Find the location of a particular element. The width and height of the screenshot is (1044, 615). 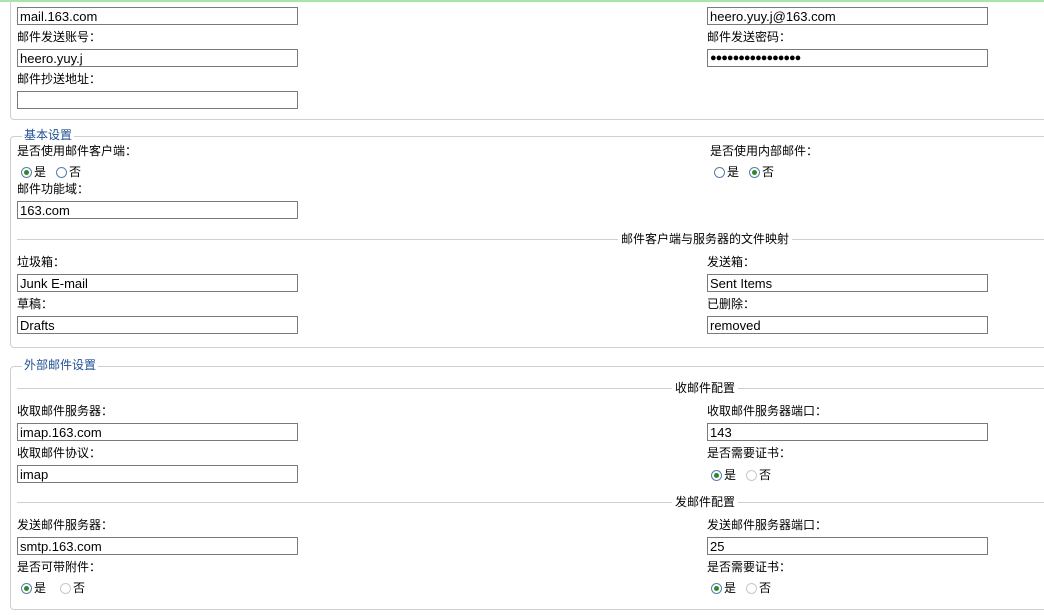

drafts-label: 草稿： is located at coordinates (35, 304).